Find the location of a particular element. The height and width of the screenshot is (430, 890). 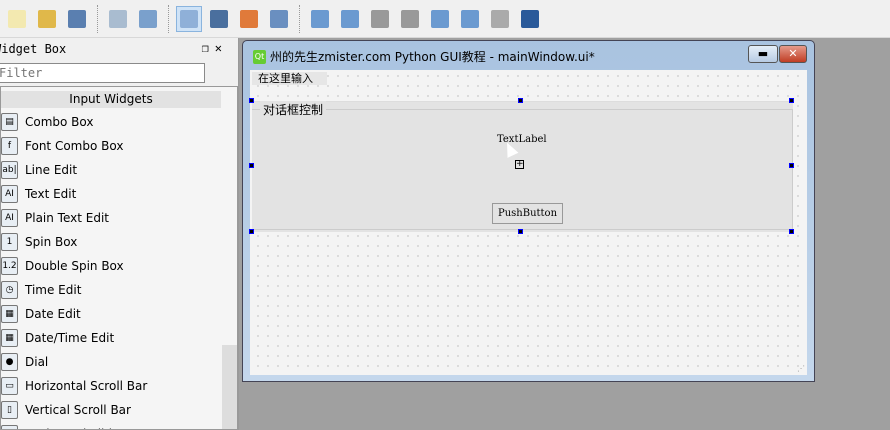

widget-item: ▦ Date/Time Edit is located at coordinates (57, 338).